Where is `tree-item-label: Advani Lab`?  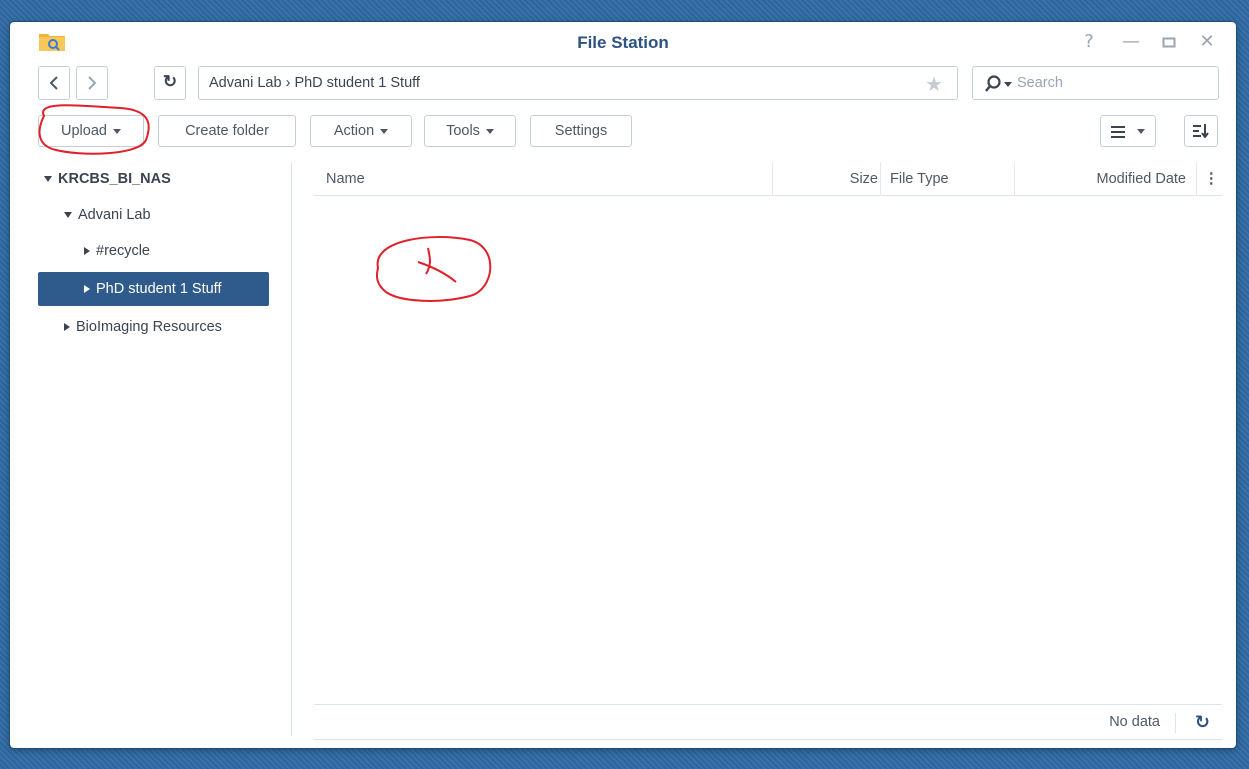
tree-item-label: Advani Lab is located at coordinates (114, 215).